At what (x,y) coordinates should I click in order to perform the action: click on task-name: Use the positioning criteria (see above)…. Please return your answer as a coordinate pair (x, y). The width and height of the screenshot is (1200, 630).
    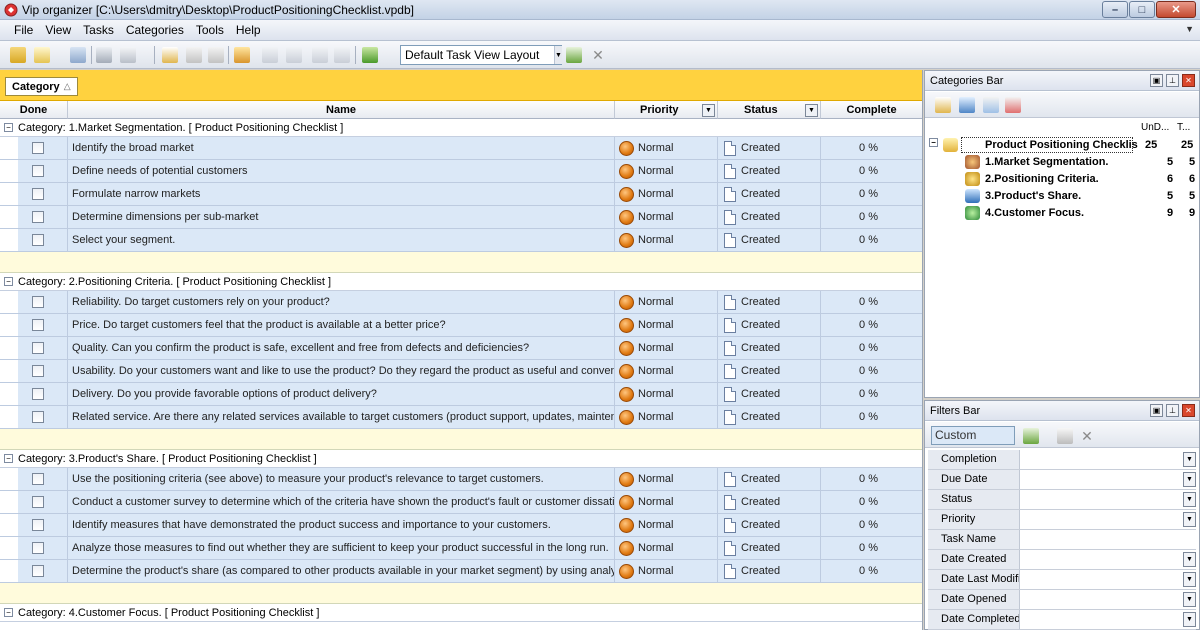
    Looking at the image, I should click on (341, 479).